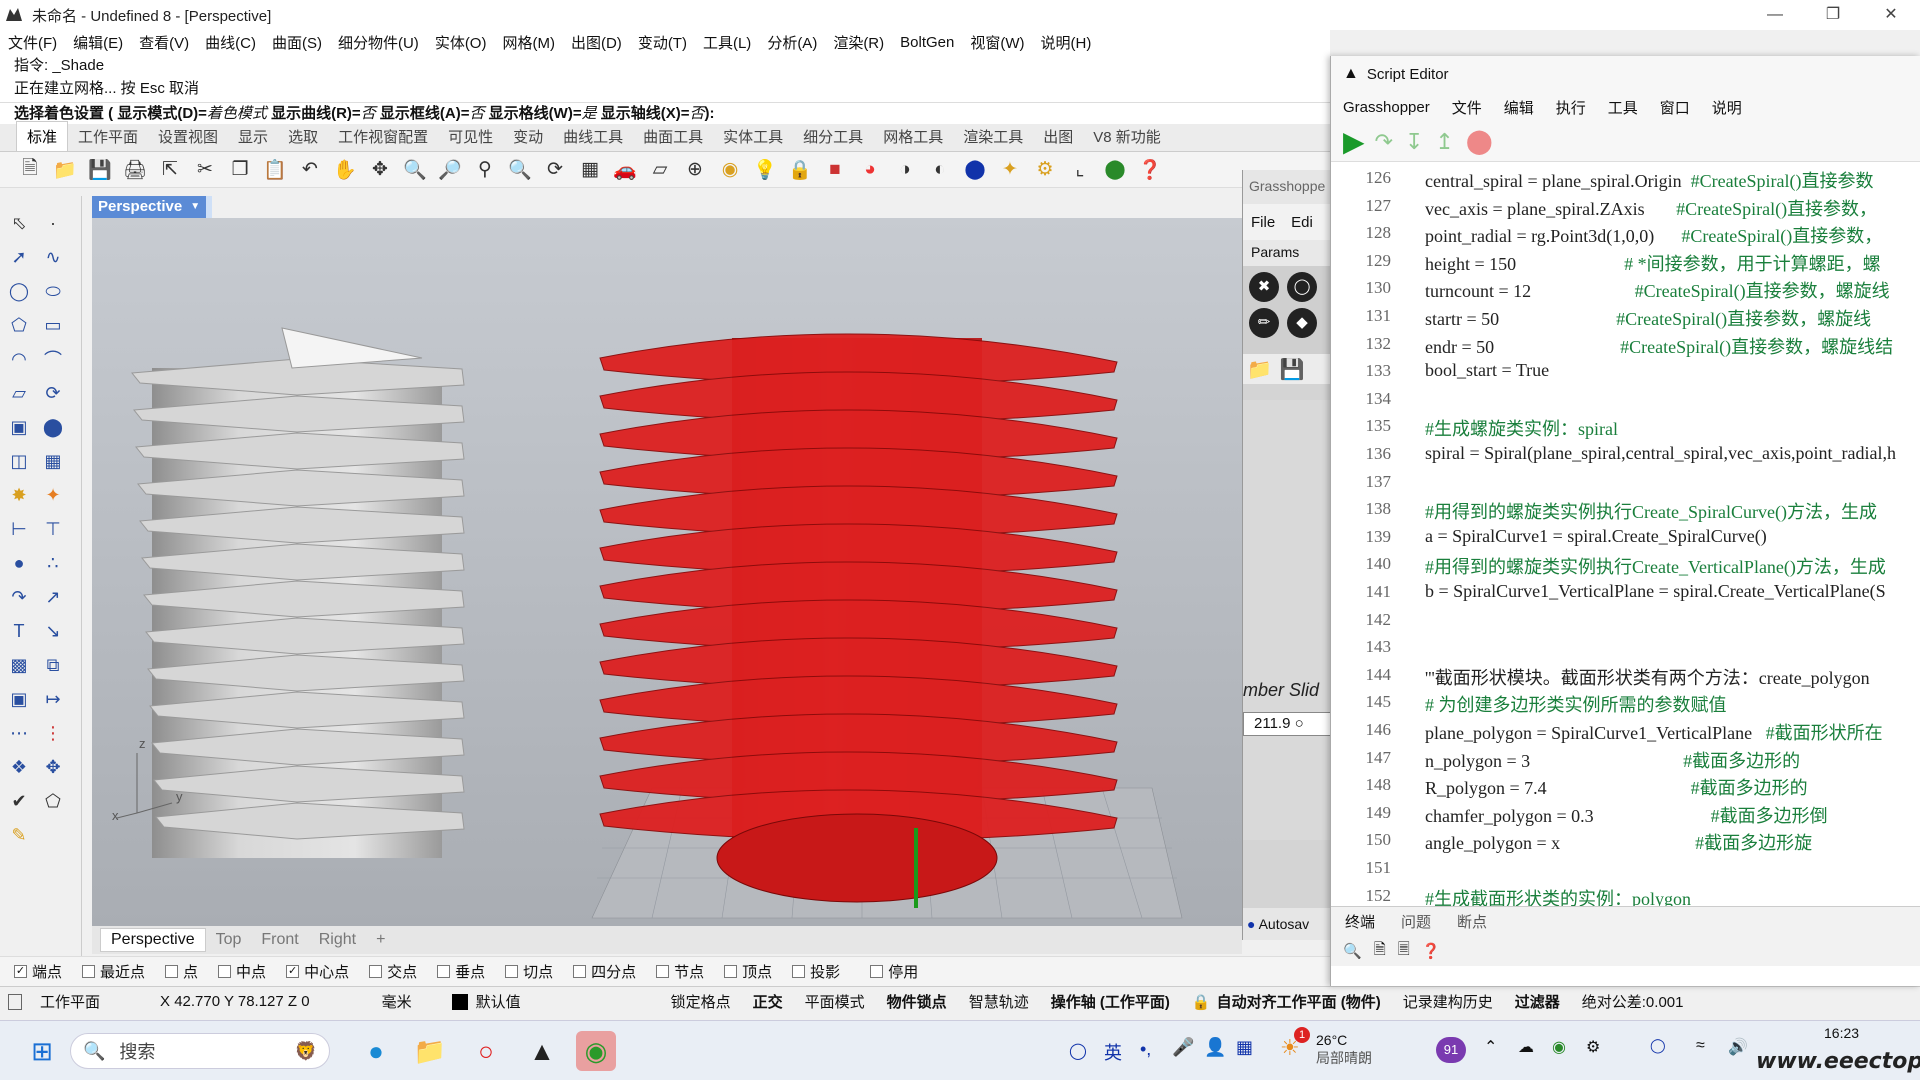  Describe the element at coordinates (1451, 1050) in the screenshot. I see `badge-91: 91` at that location.